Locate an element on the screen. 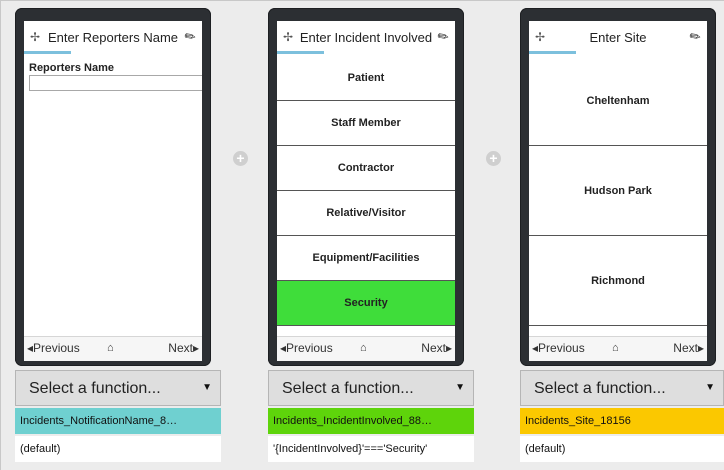  option-button: Hudson Park is located at coordinates (618, 191).